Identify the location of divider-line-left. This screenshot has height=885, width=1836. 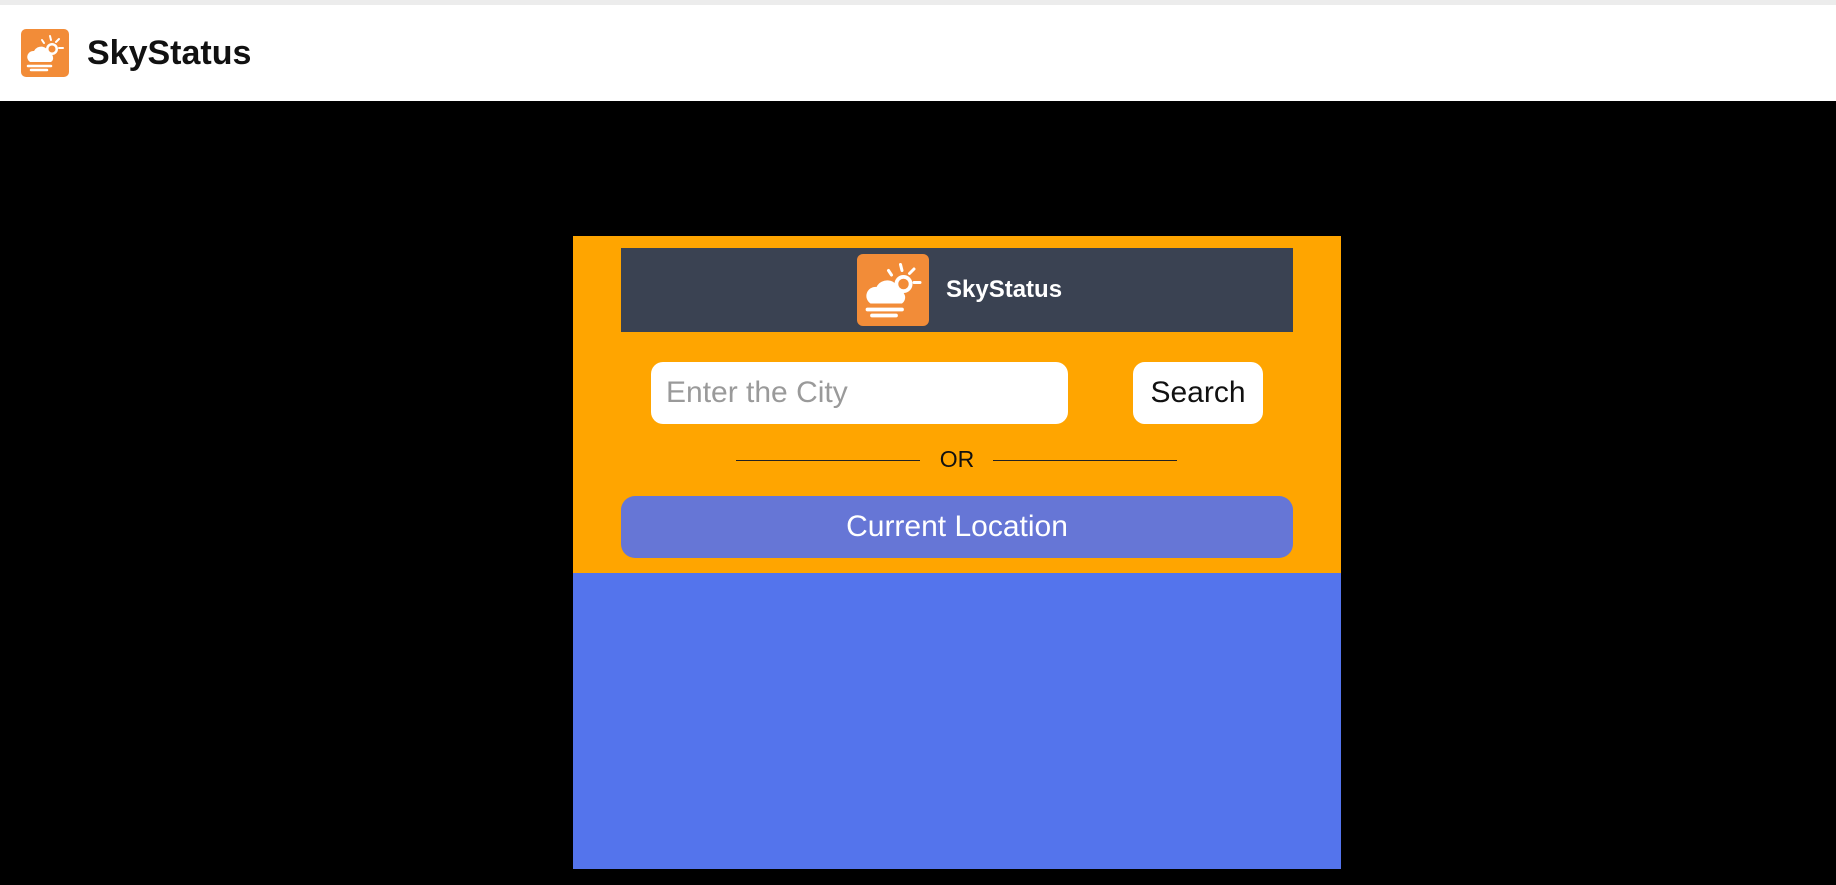
(828, 460).